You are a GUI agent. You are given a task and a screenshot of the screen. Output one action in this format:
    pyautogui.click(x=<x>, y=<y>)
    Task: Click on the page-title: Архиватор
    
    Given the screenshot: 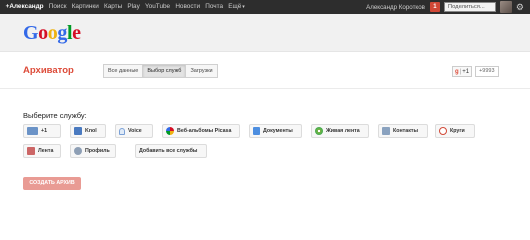 What is the action you would take?
    pyautogui.click(x=48, y=70)
    